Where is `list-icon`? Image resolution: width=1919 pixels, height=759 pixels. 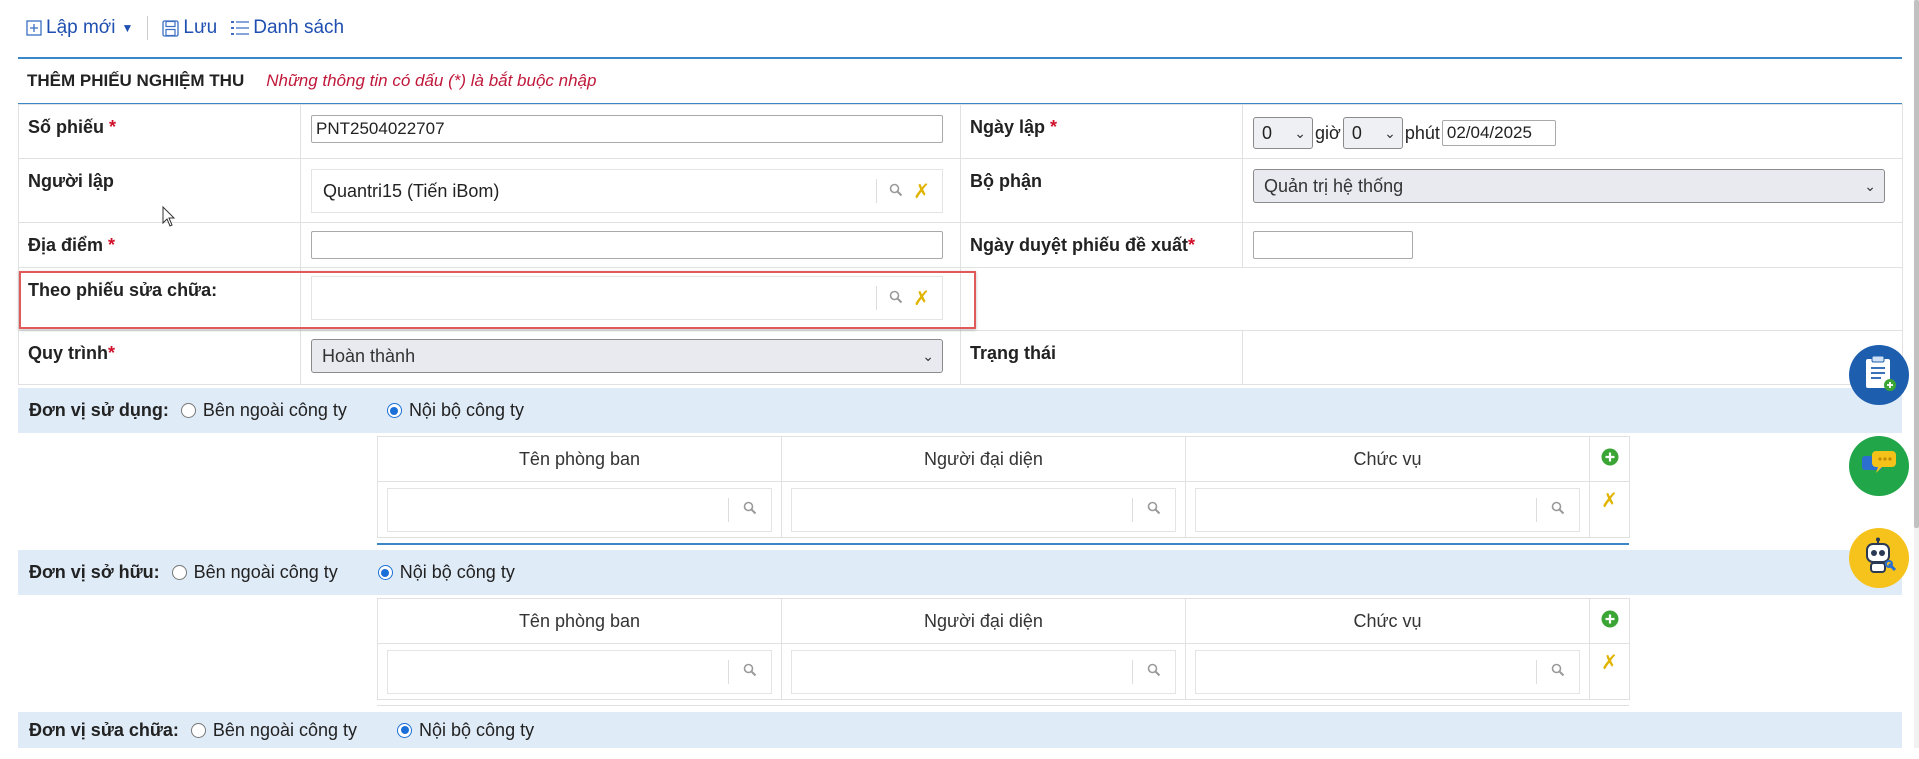 list-icon is located at coordinates (240, 28).